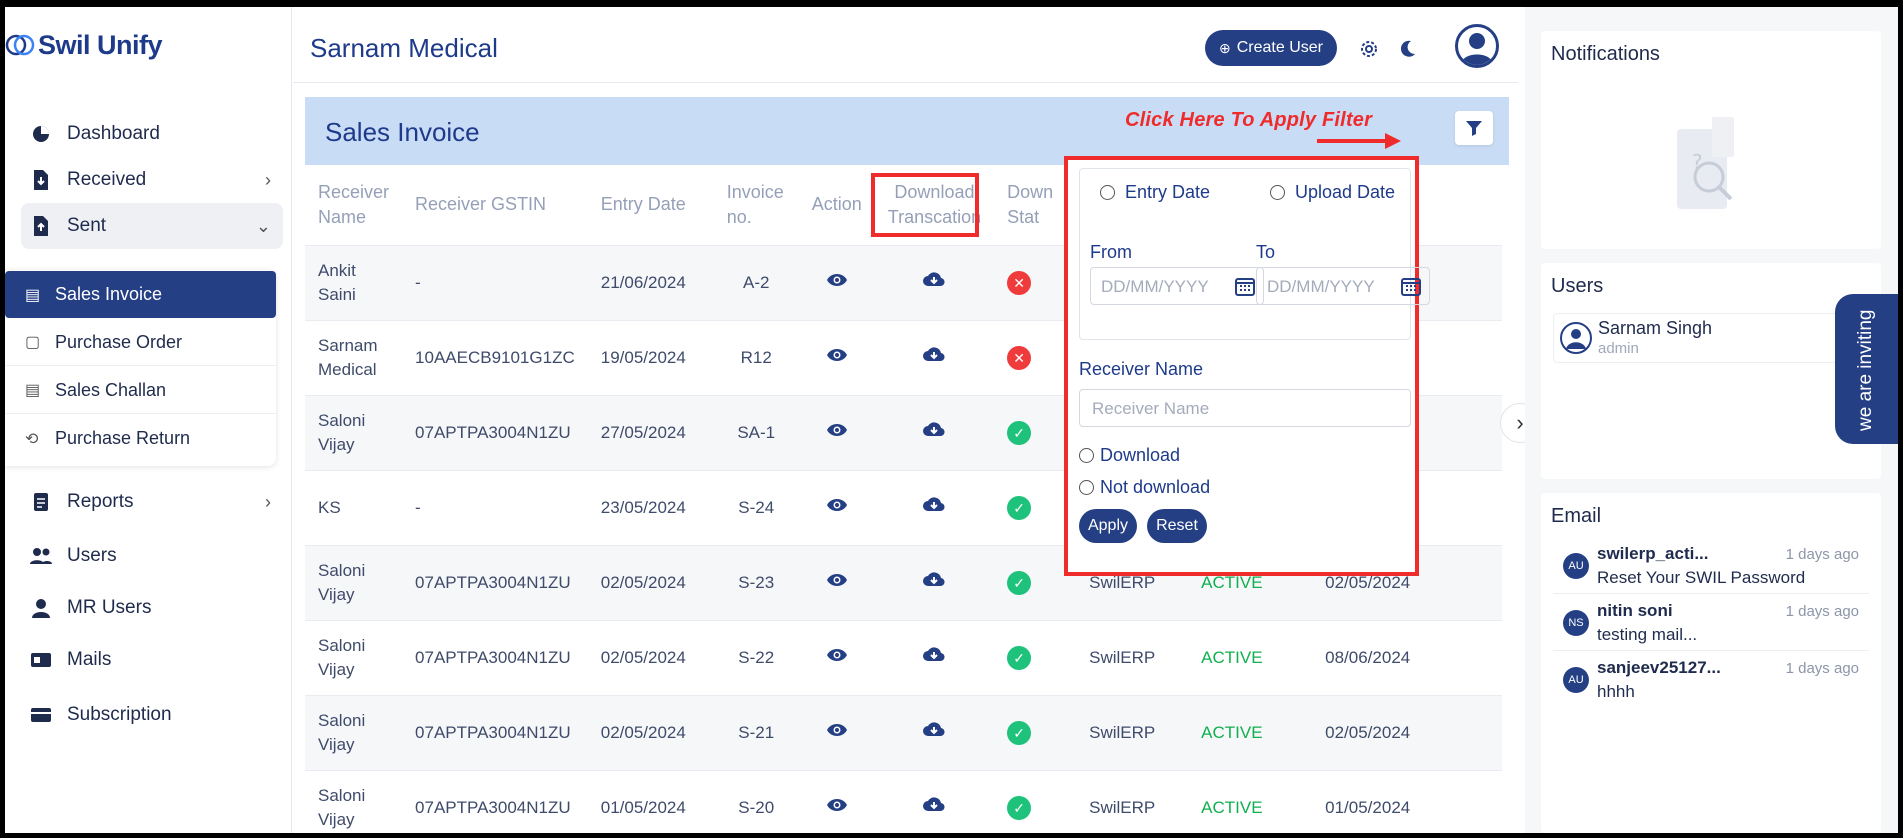 This screenshot has height=838, width=1903. I want to click on logo-text: Swil Unify, so click(100, 44).